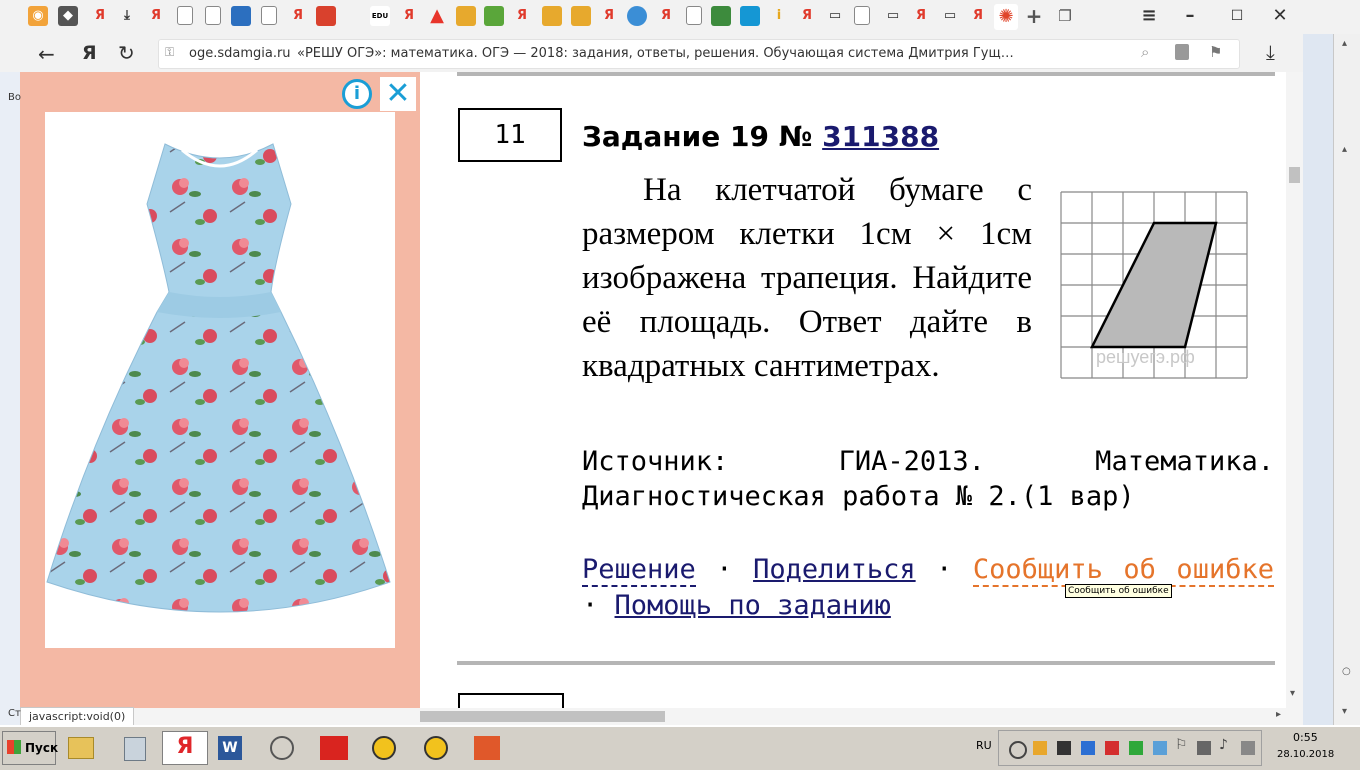  Describe the element at coordinates (1237, 16) in the screenshot. I see `maximize-icon: ☐` at that location.